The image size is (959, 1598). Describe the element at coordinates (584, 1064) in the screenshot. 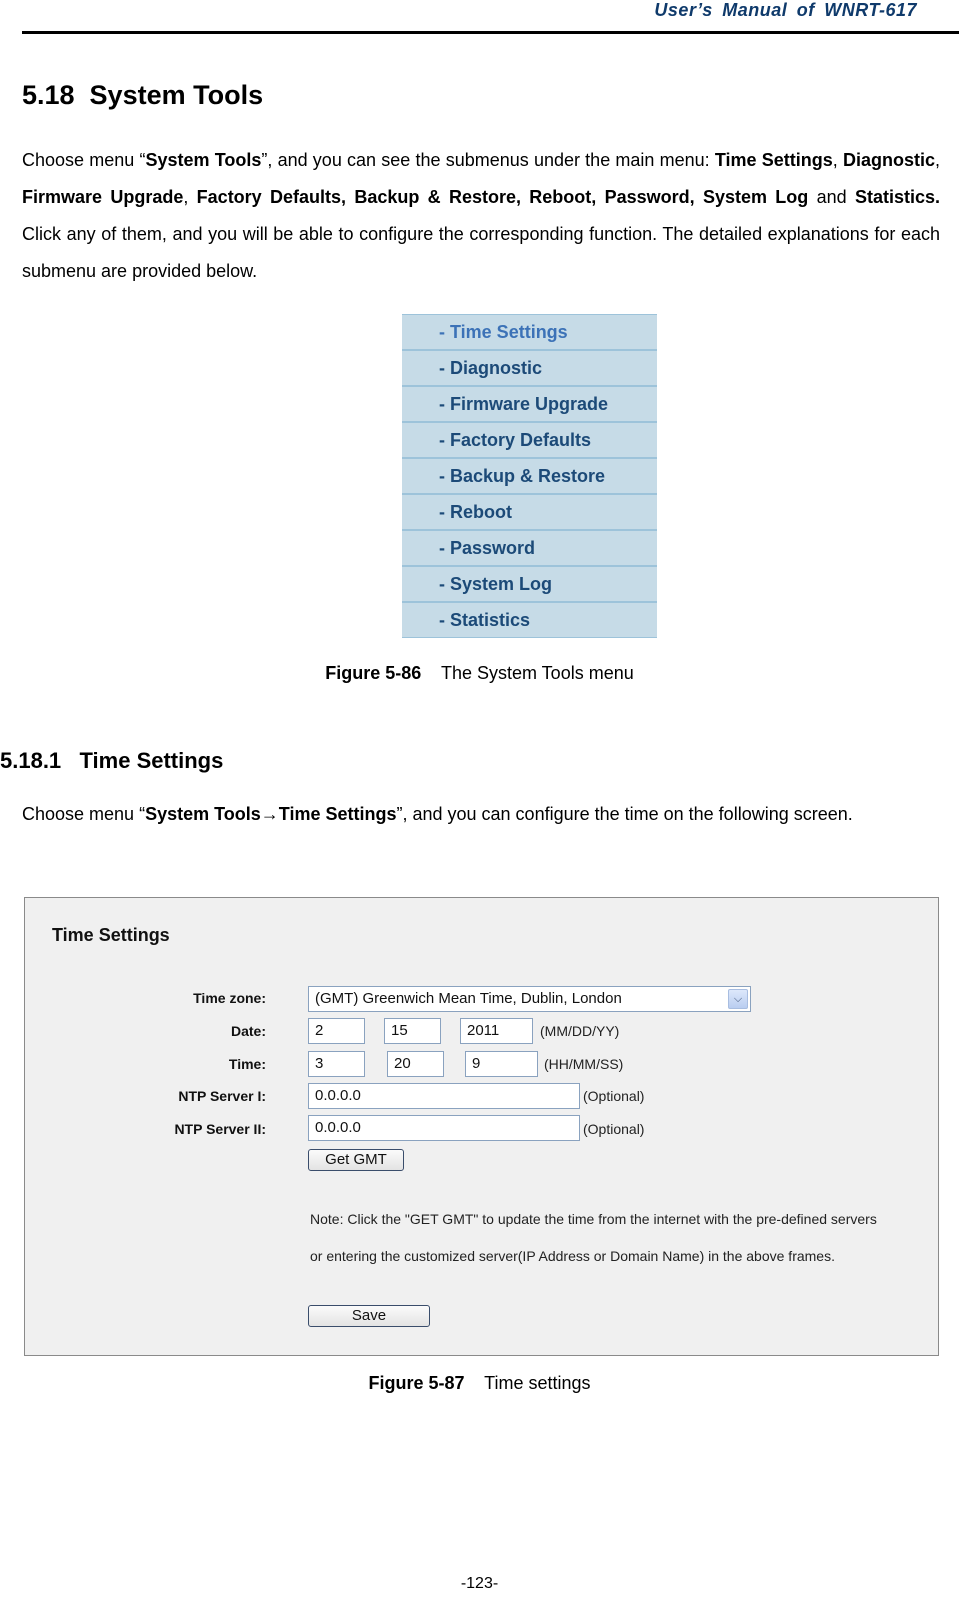

I see `time-format-hint: (HH/MM/SS)` at that location.